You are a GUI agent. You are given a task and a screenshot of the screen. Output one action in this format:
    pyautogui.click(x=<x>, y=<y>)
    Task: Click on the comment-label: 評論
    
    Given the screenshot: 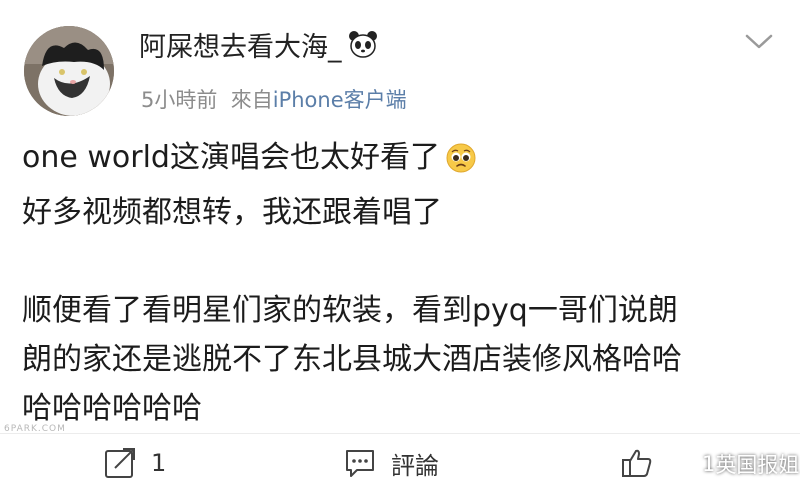 What is the action you would take?
    pyautogui.click(x=415, y=465)
    